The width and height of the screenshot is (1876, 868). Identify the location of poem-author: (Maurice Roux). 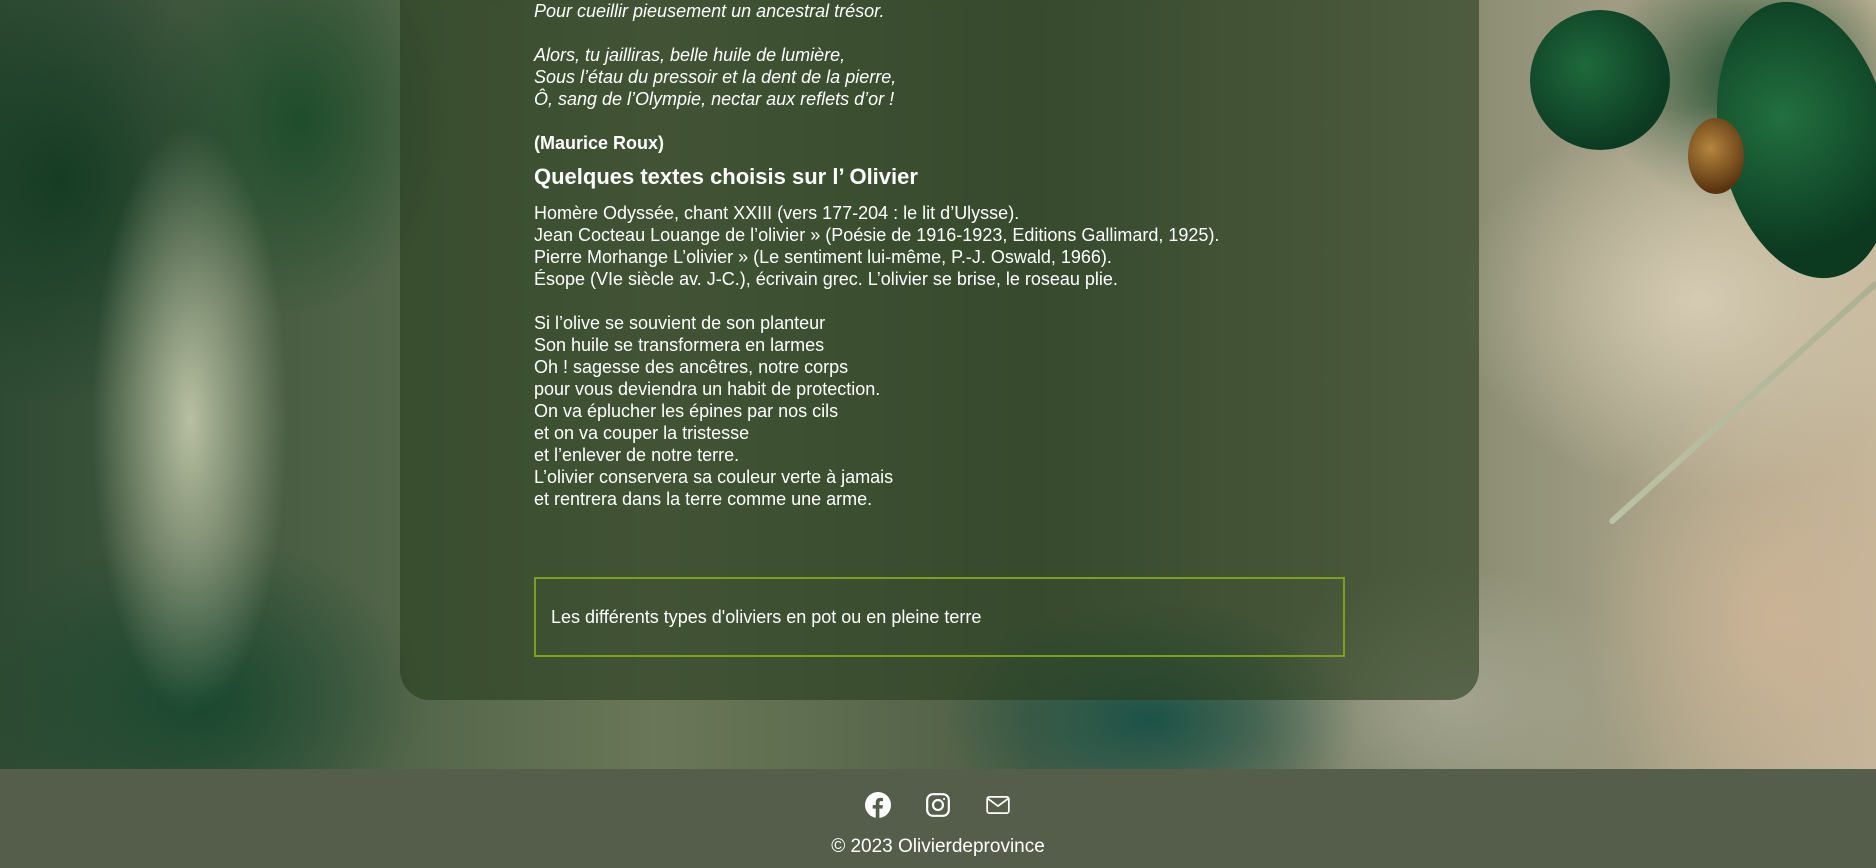
(599, 143).